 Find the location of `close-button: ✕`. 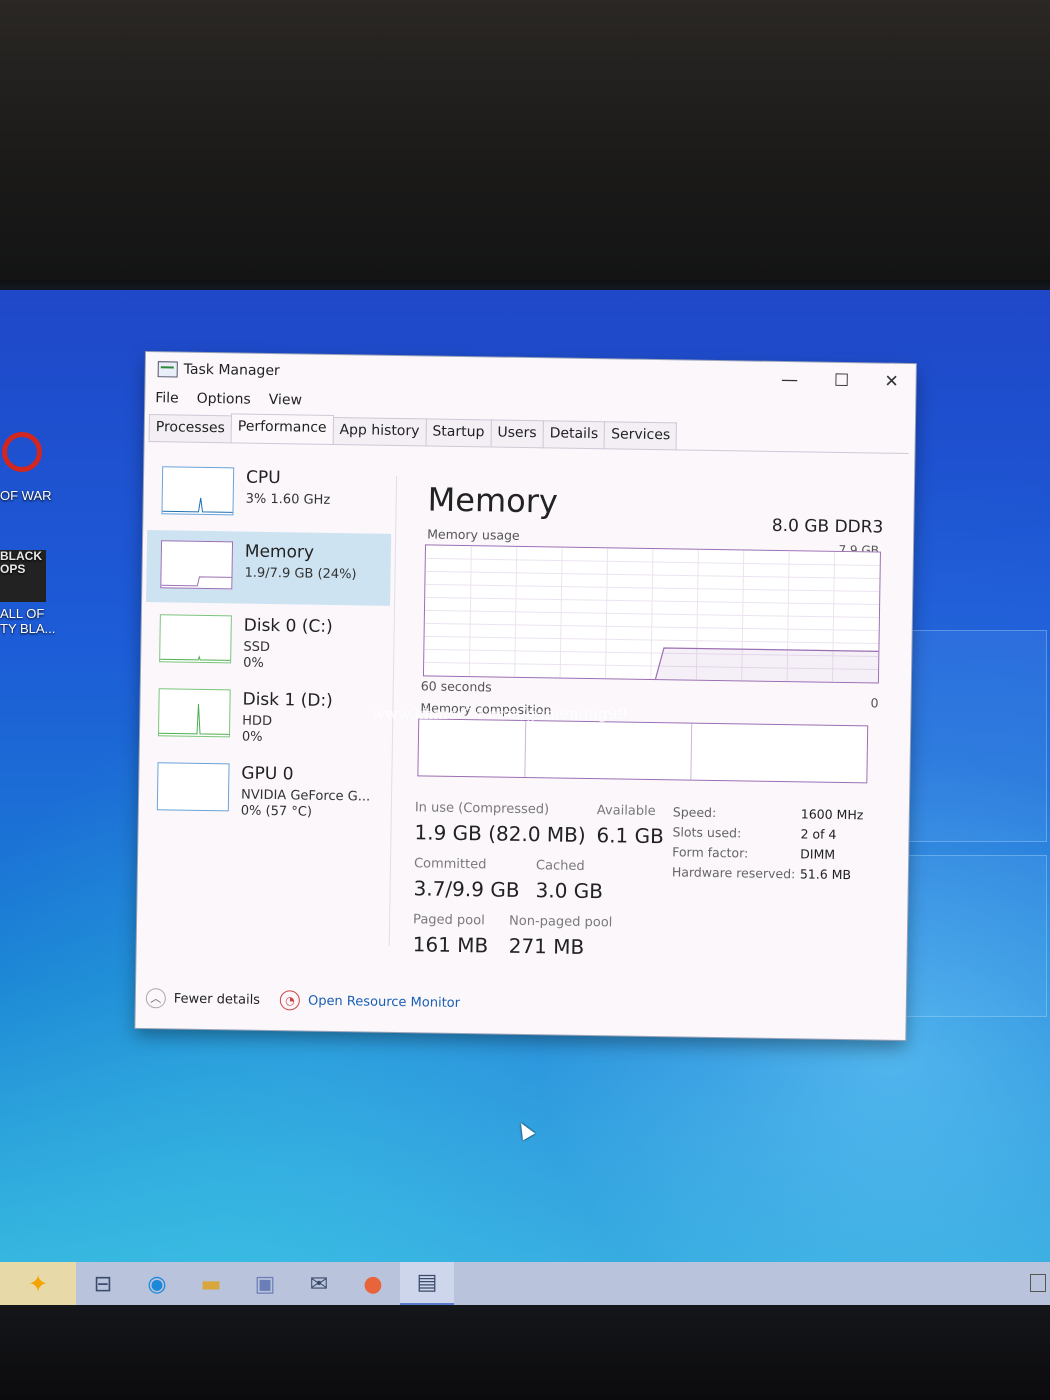

close-button: ✕ is located at coordinates (891, 381).